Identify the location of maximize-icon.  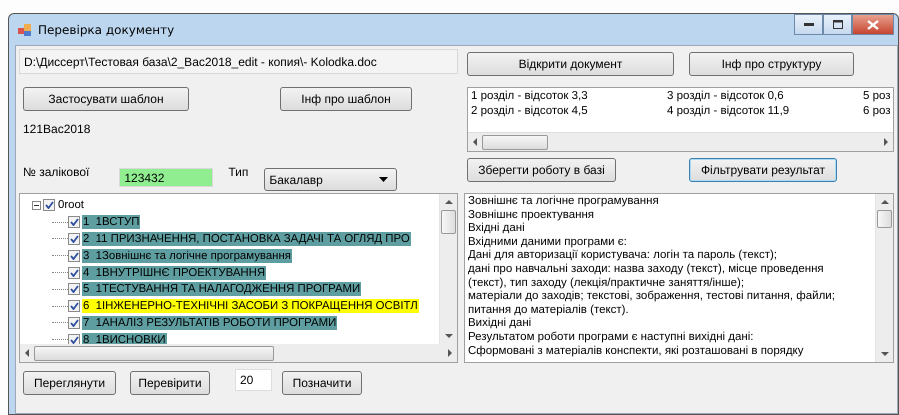
(837, 24).